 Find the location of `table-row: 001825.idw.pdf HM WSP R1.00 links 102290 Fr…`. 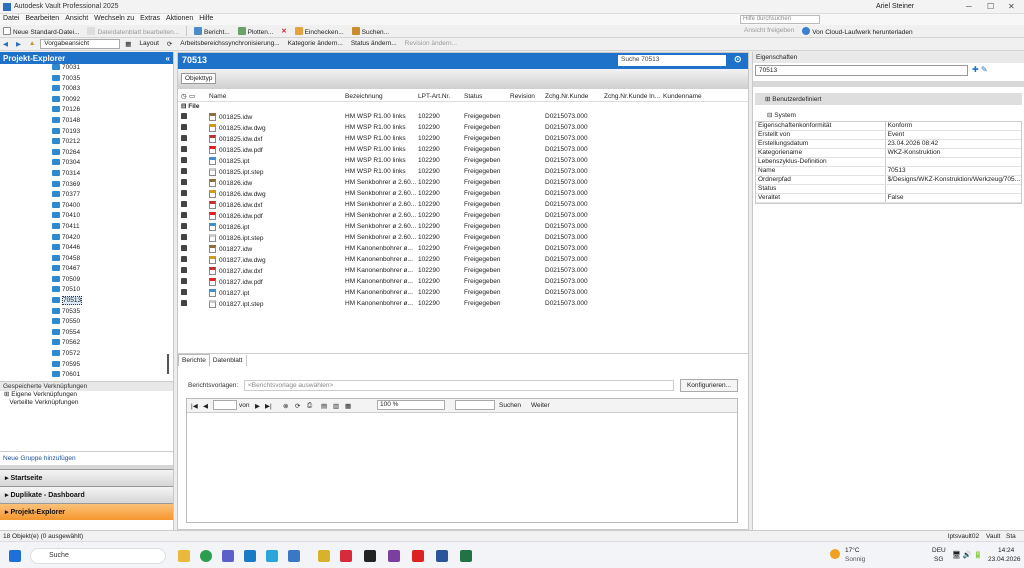

table-row: 001825.idw.pdf HM WSP R1.00 links 102290 Fr… is located at coordinates (463, 149).